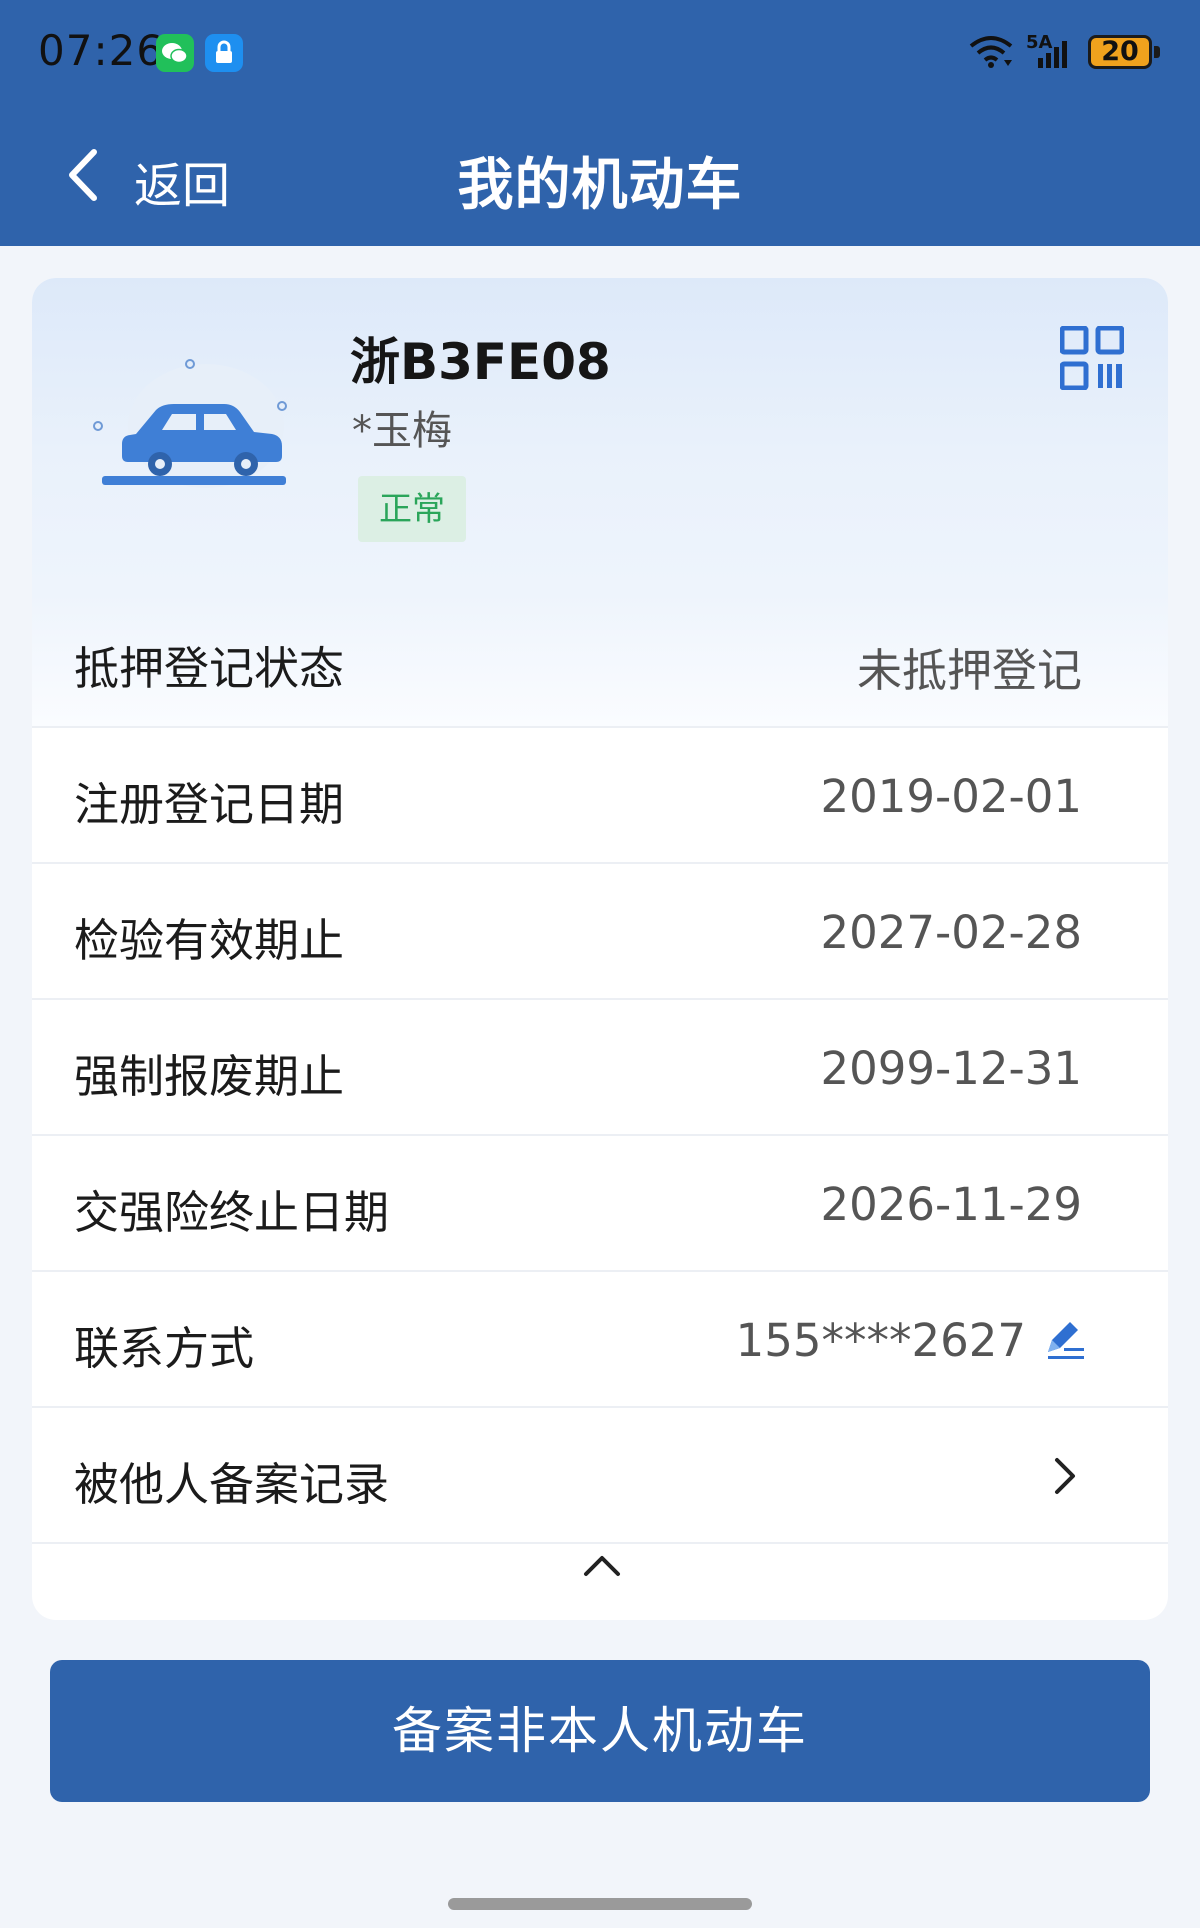  What do you see at coordinates (412, 509) in the screenshot?
I see `status-badge: 正常` at bounding box center [412, 509].